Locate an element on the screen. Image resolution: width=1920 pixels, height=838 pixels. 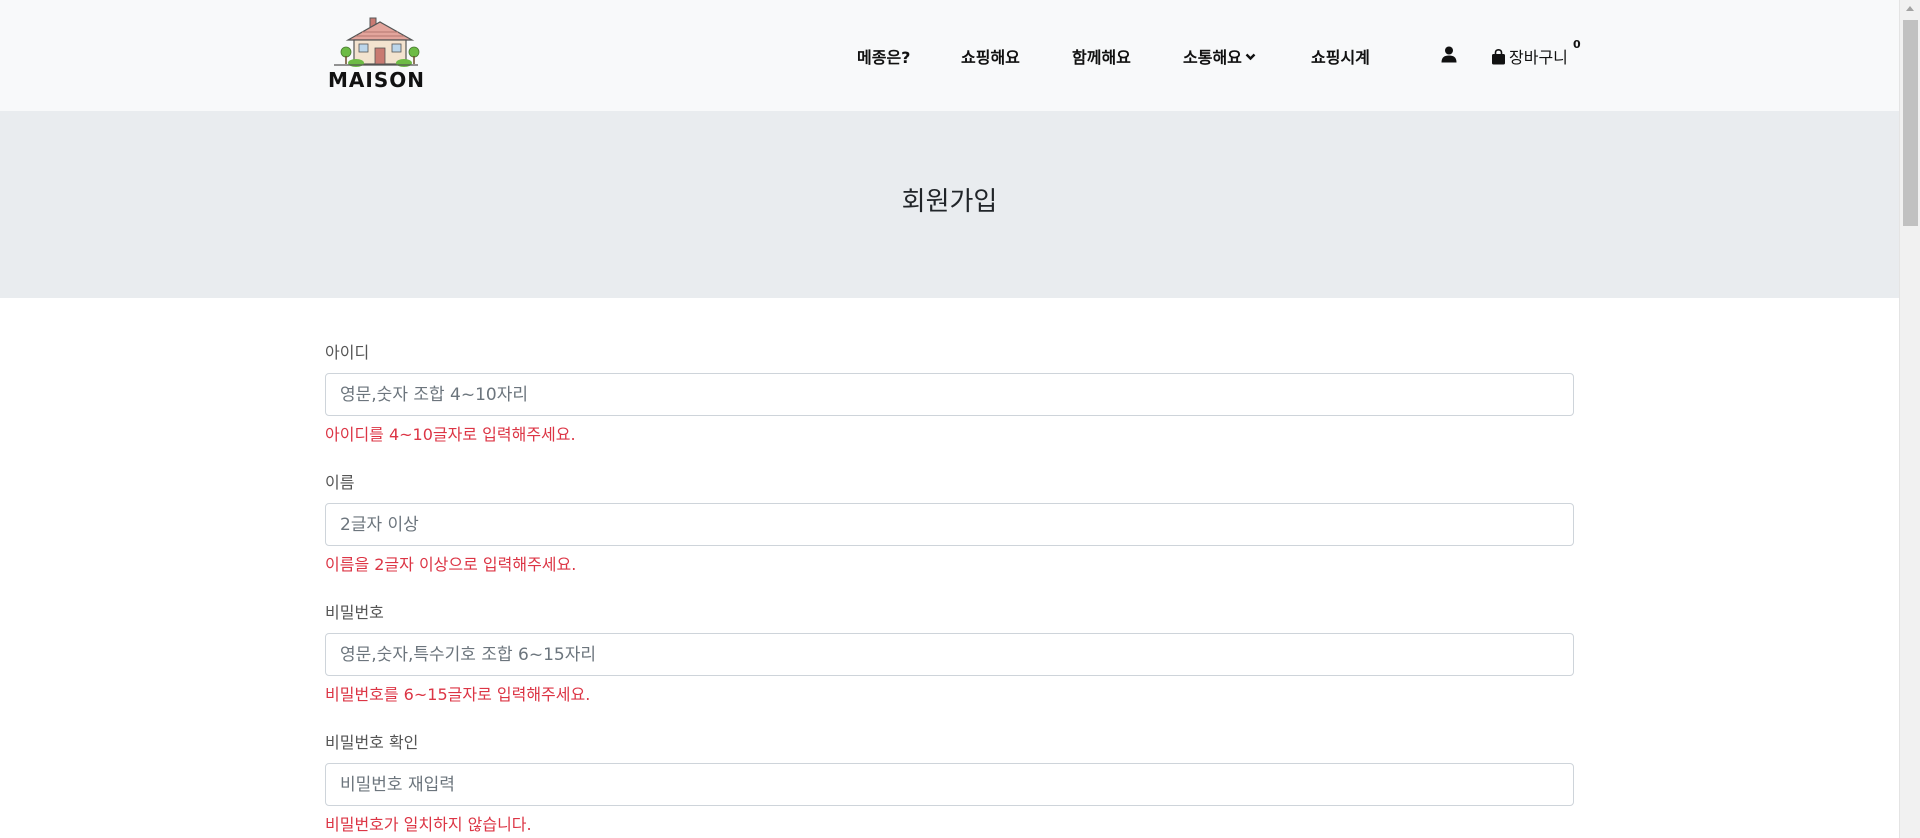
nav-item-shopping: 쇼핑해요 is located at coordinates (990, 56).